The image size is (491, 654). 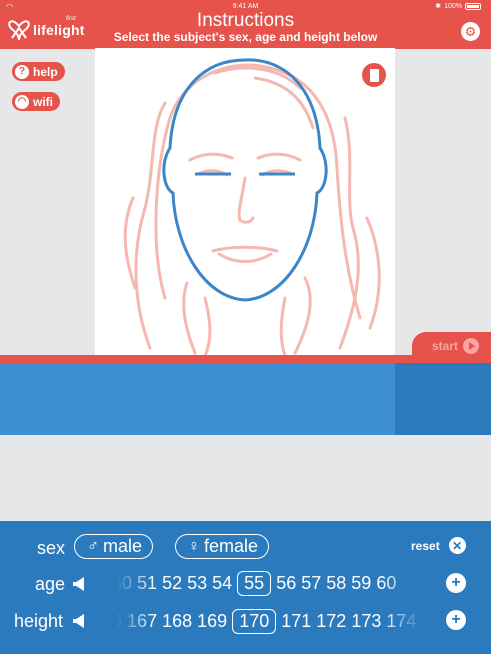 I want to click on female-person-icon: ♀, so click(x=194, y=546).